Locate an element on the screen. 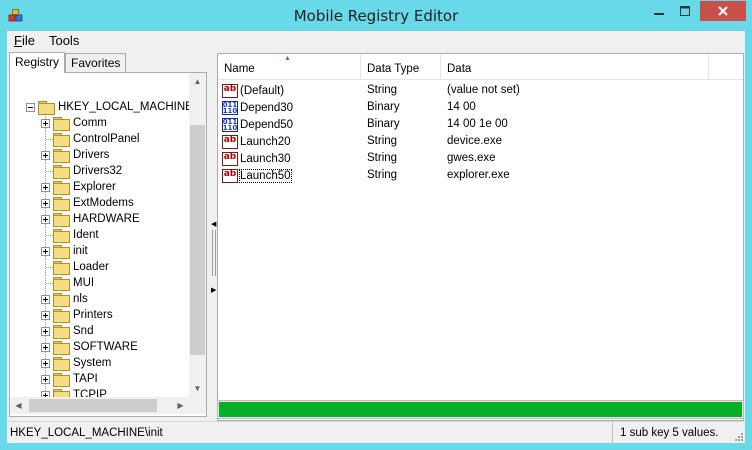  menu-tools: Tools is located at coordinates (64, 40).